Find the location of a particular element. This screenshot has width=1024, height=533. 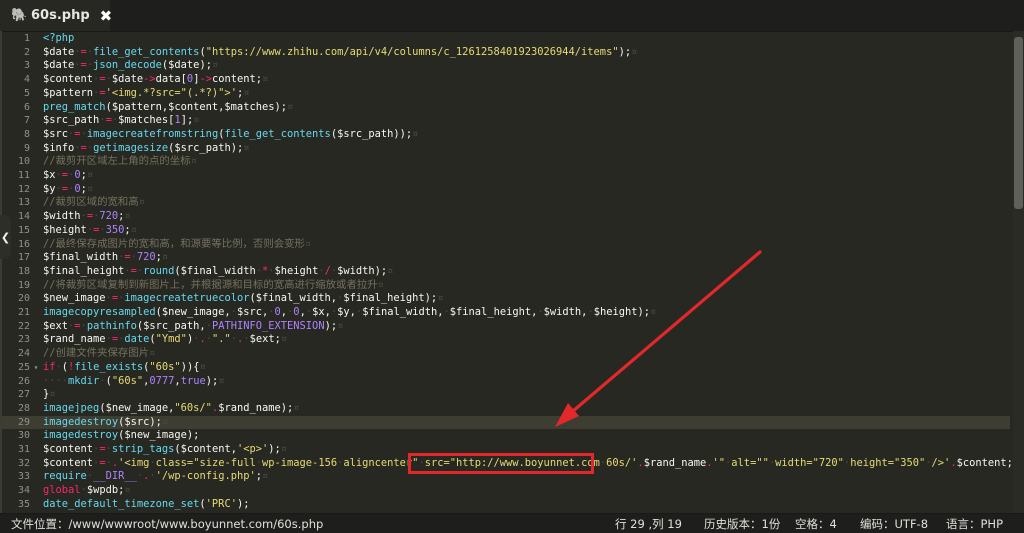

code-line: 1 <?php is located at coordinates (505, 39).